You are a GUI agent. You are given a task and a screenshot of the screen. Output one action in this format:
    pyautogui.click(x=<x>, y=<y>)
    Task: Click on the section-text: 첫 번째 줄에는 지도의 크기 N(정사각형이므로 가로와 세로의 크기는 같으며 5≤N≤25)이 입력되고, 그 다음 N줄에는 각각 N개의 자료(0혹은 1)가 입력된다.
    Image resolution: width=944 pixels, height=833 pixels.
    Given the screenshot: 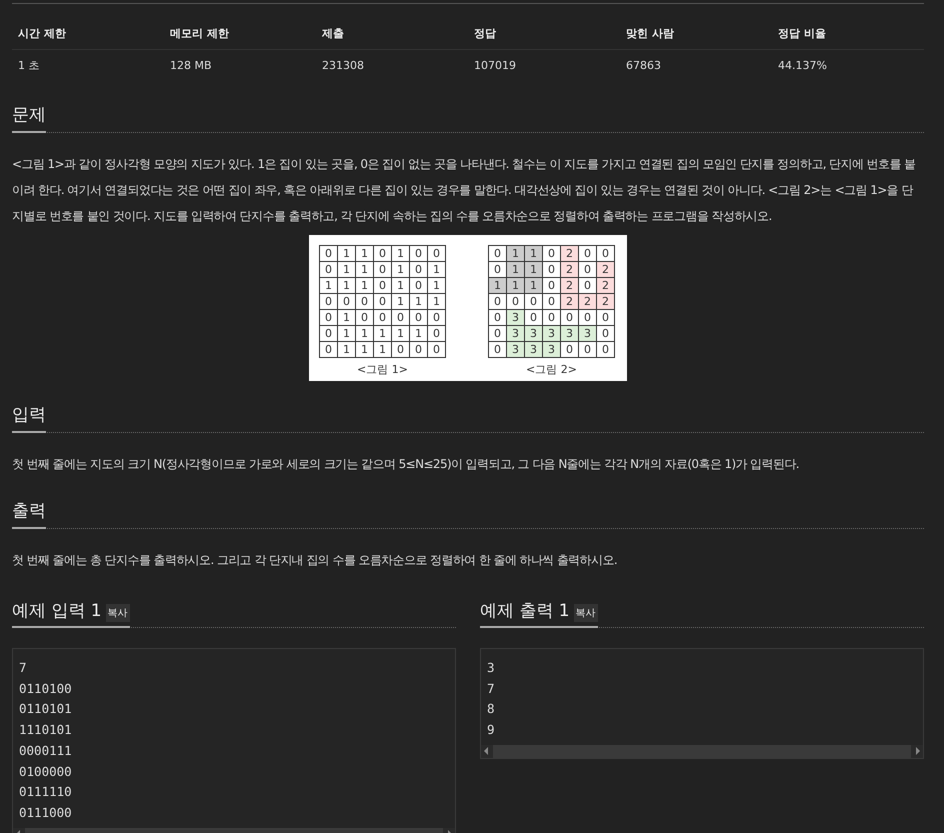 What is the action you would take?
    pyautogui.click(x=406, y=464)
    